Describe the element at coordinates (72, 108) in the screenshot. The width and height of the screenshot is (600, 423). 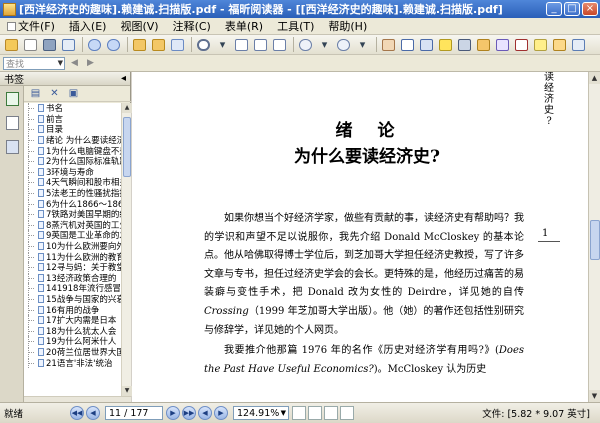
I see `bookmark-item: 书名` at that location.